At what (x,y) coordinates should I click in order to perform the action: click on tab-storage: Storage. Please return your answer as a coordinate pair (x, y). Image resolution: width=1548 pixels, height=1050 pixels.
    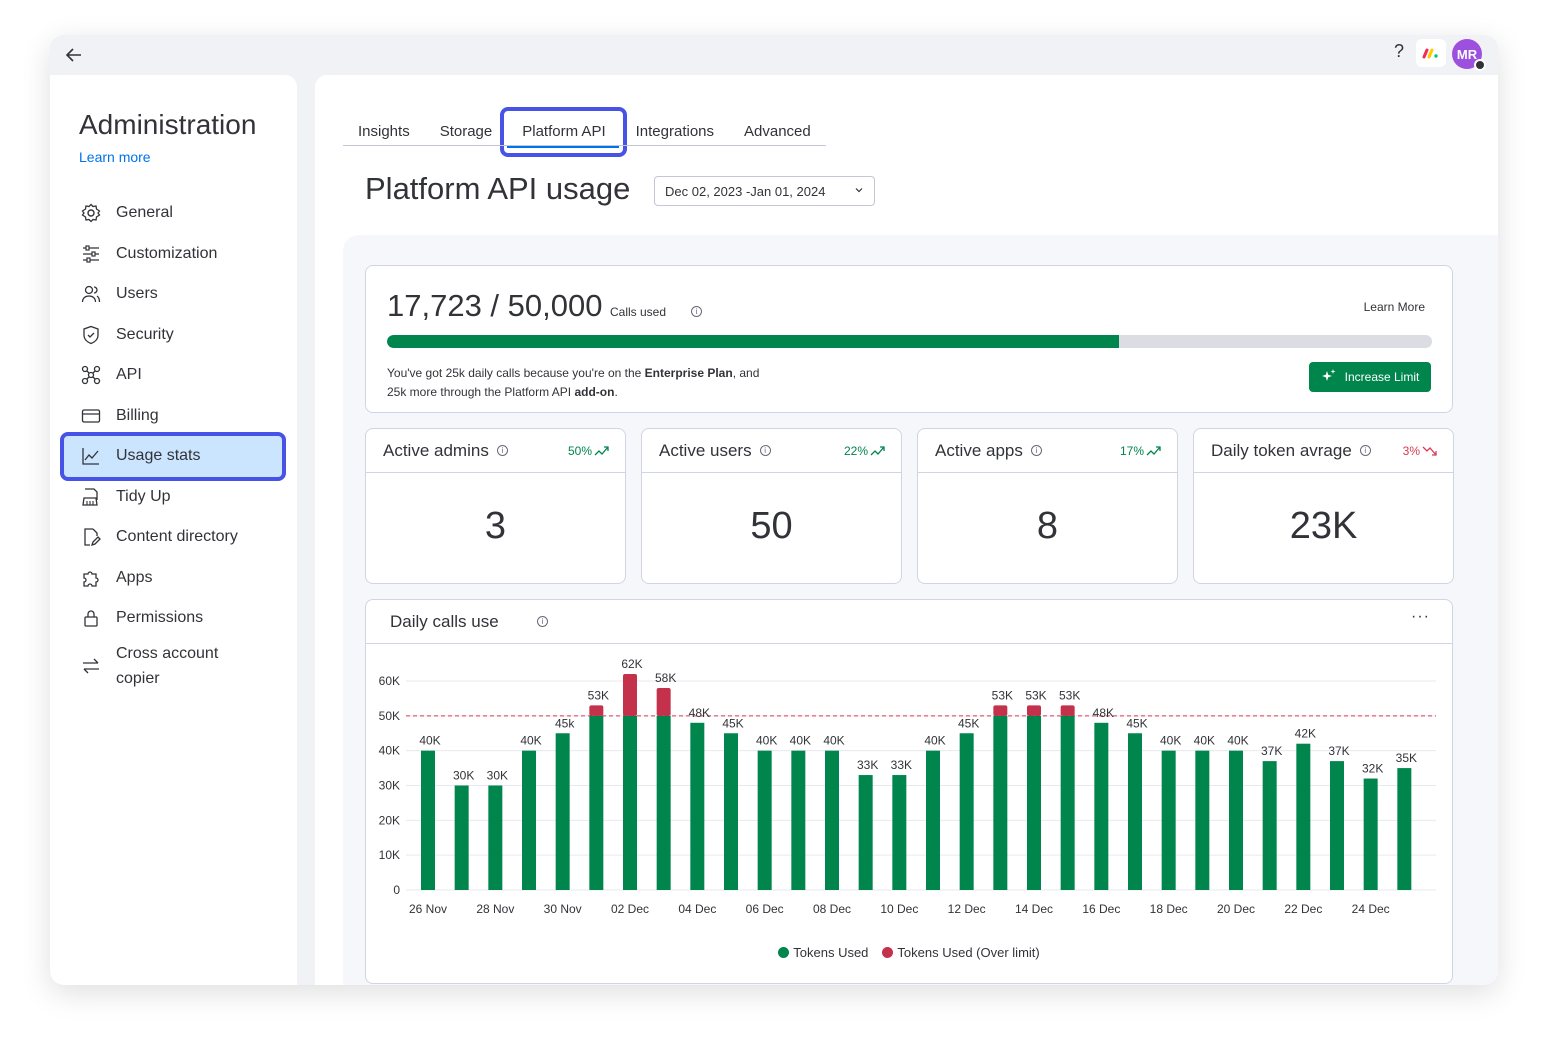
    Looking at the image, I should click on (466, 129).